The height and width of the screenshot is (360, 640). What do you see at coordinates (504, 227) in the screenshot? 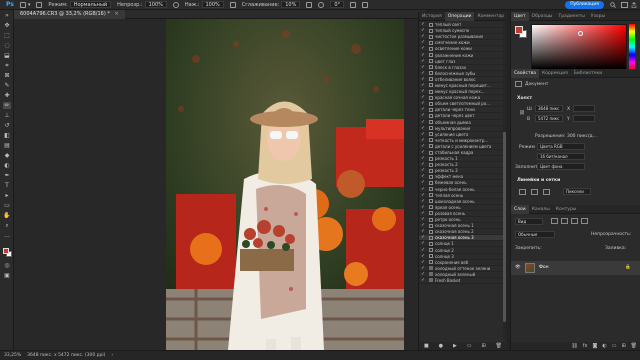
I see `actions-scroll-thumb` at bounding box center [504, 227].